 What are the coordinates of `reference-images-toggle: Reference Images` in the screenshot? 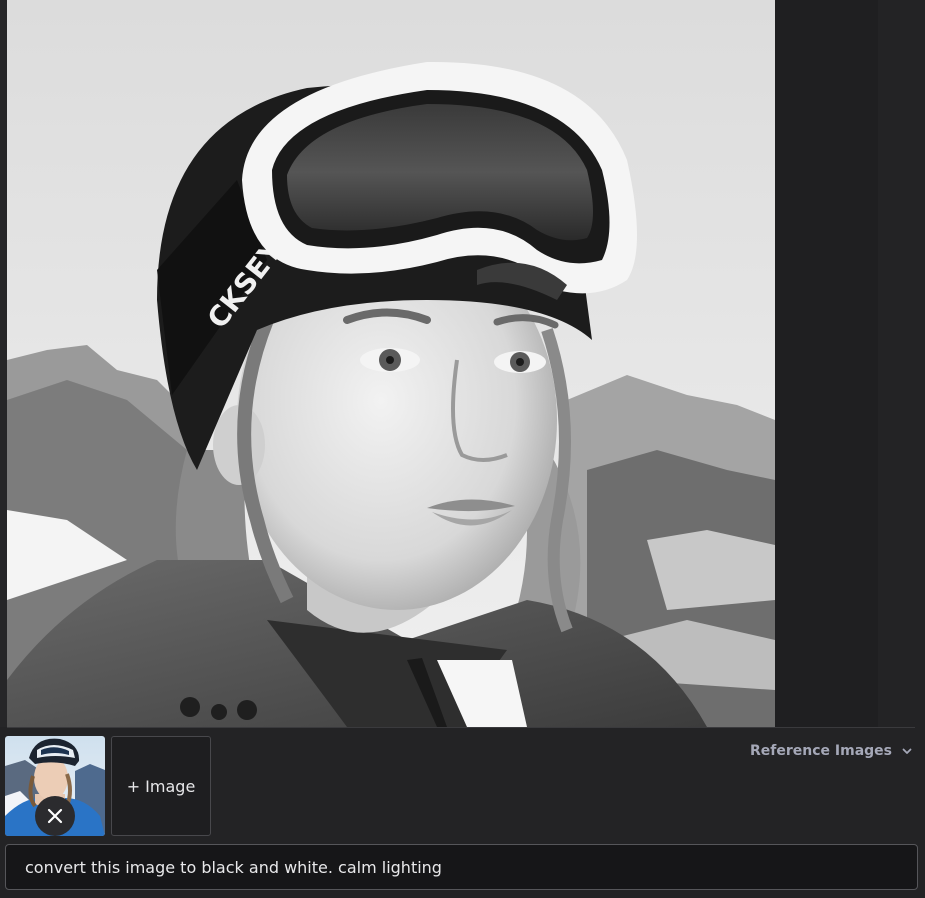 It's located at (831, 751).